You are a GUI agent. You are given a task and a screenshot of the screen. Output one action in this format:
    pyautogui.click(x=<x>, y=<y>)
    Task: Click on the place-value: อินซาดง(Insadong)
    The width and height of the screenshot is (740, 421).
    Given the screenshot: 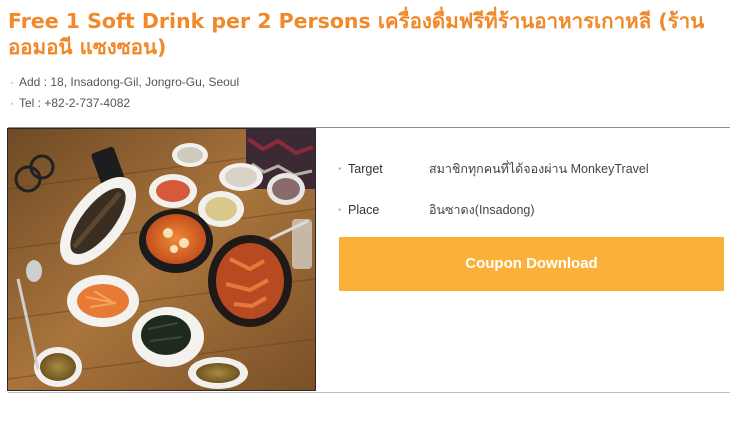 What is the action you would take?
    pyautogui.click(x=482, y=210)
    